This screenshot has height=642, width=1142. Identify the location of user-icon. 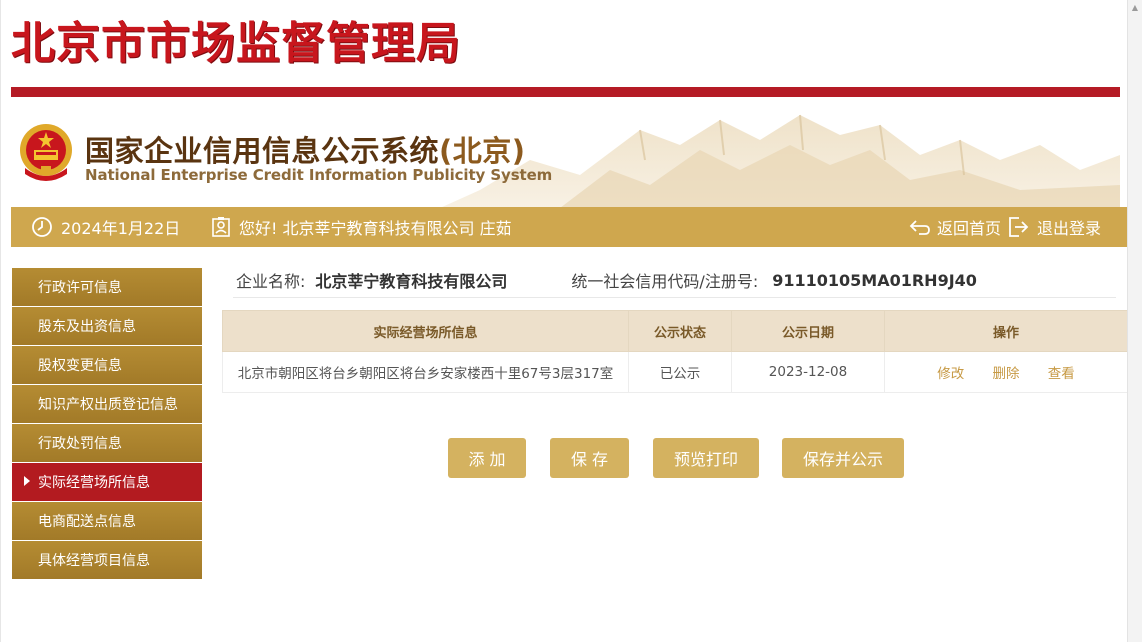
(221, 227).